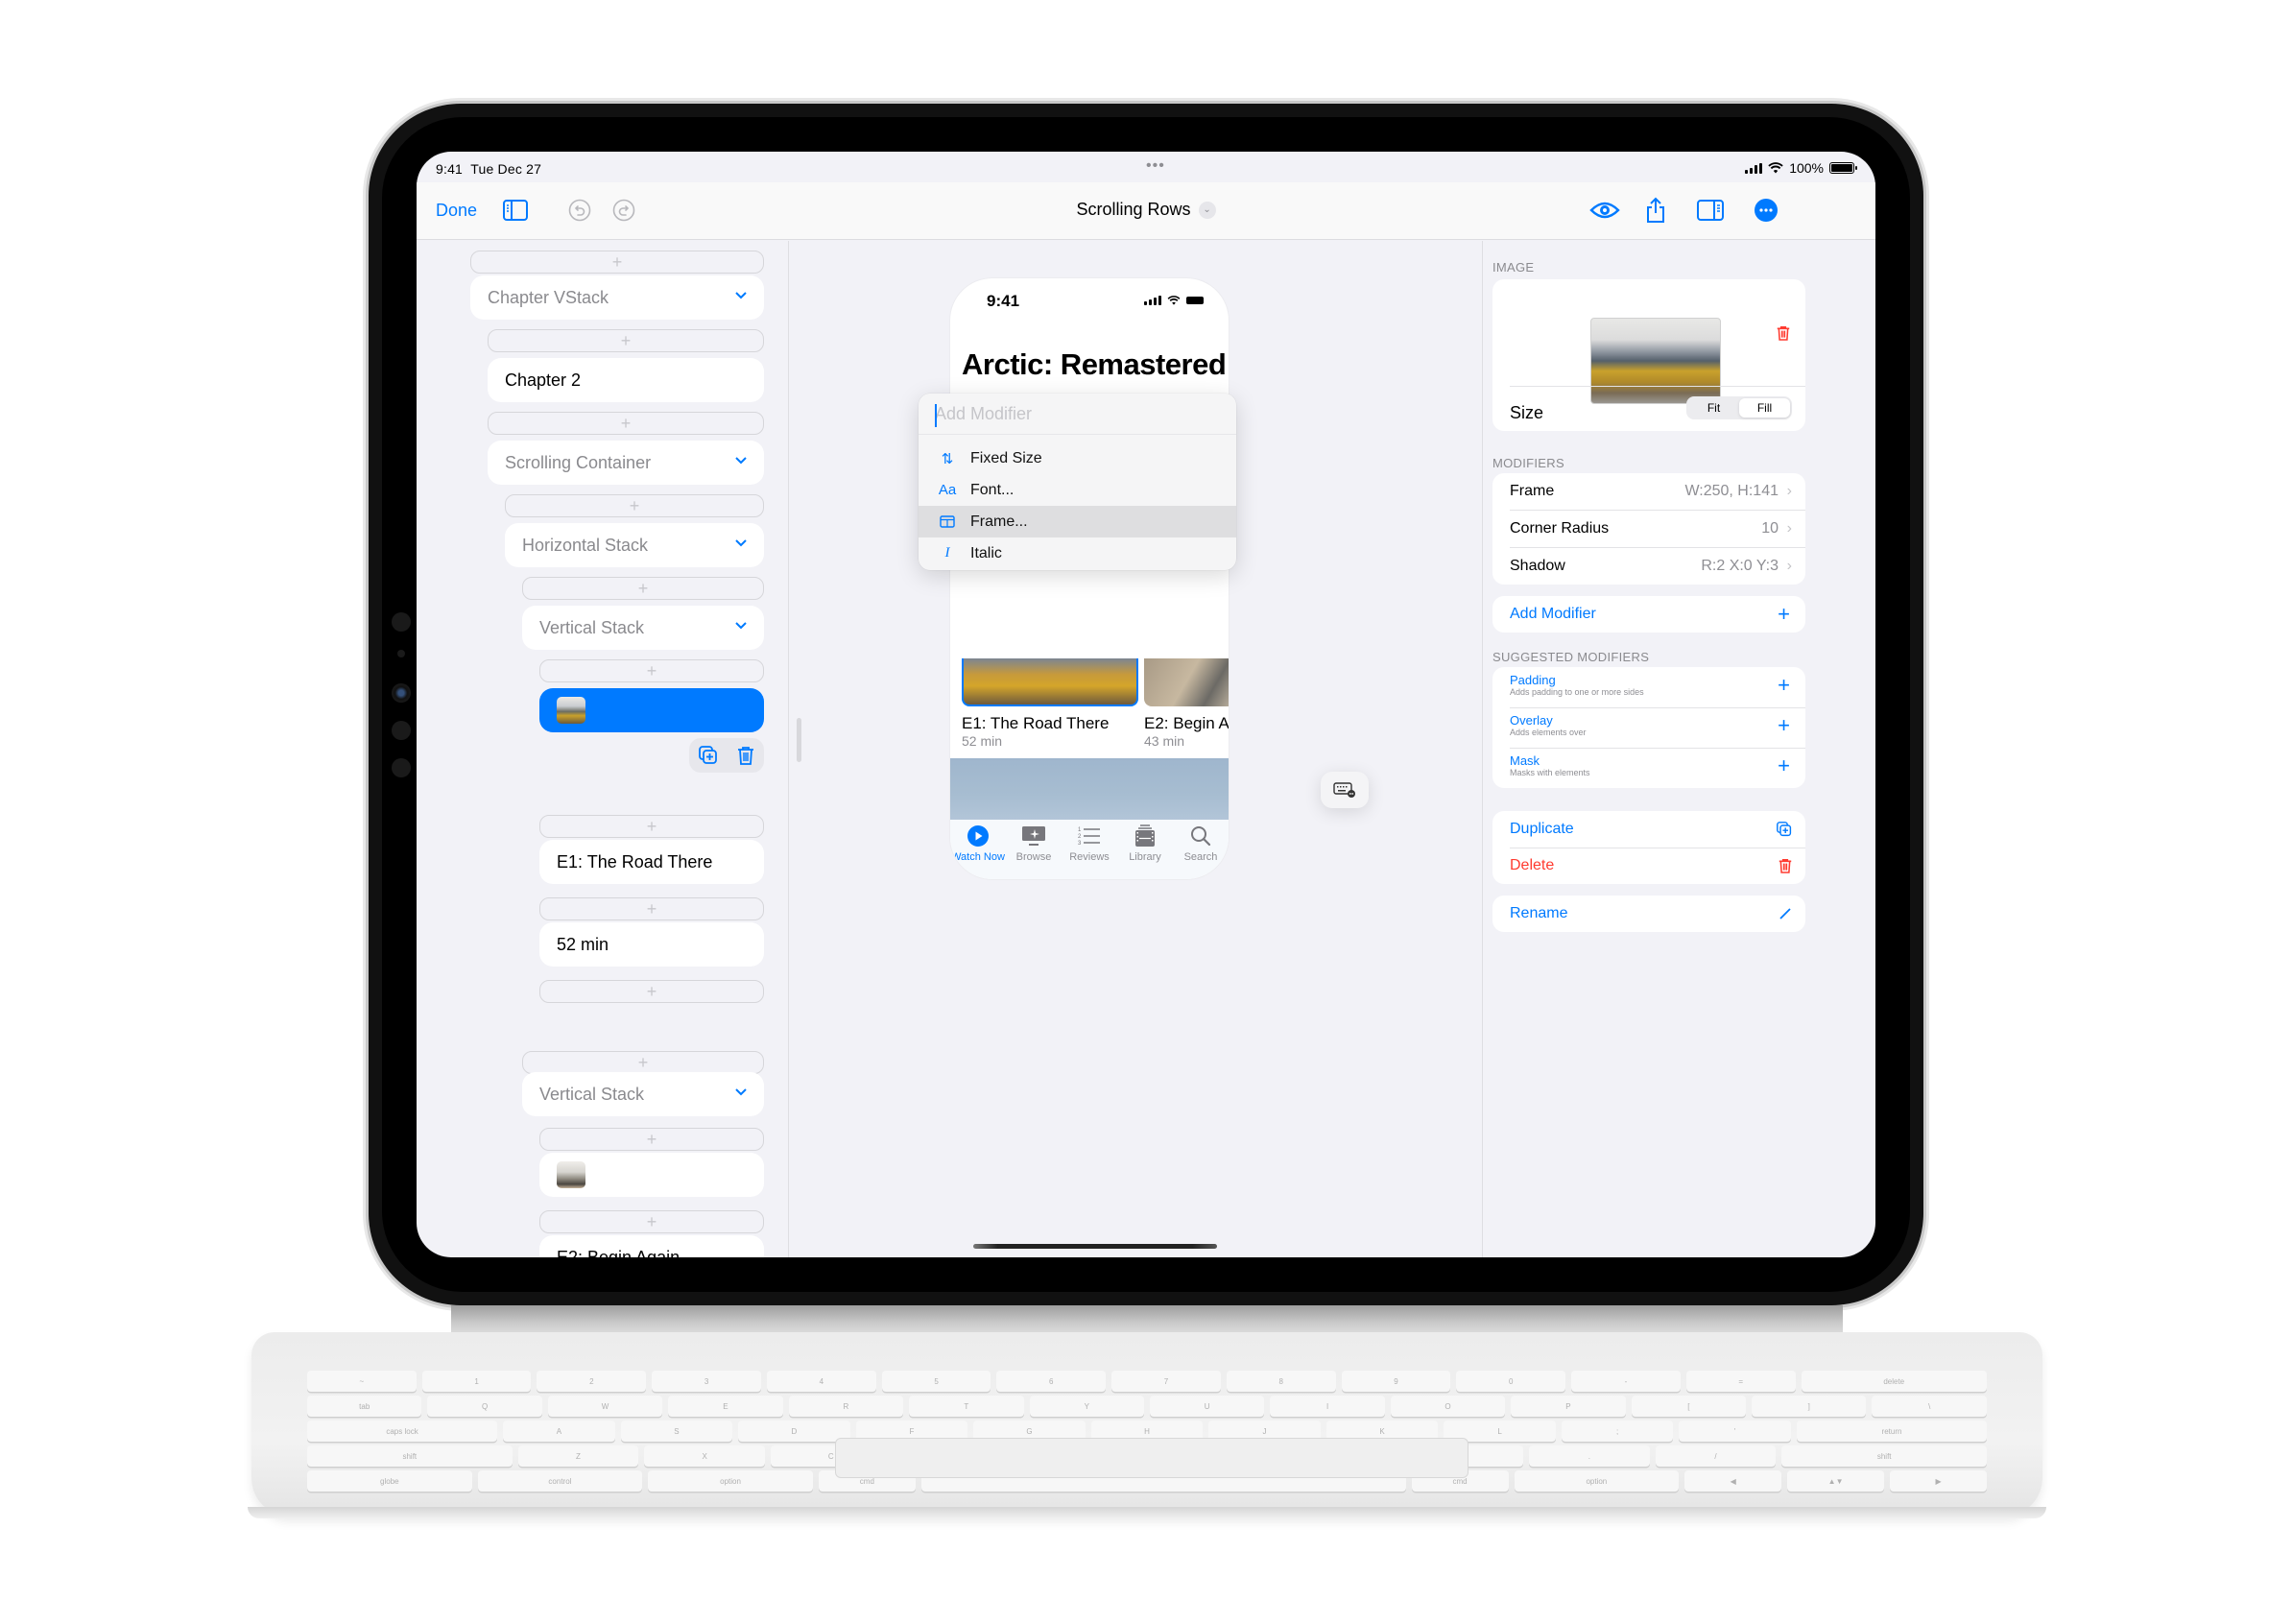 The height and width of the screenshot is (1624, 2292). Describe the element at coordinates (1648, 914) in the screenshot. I see `rename-button: Rename` at that location.